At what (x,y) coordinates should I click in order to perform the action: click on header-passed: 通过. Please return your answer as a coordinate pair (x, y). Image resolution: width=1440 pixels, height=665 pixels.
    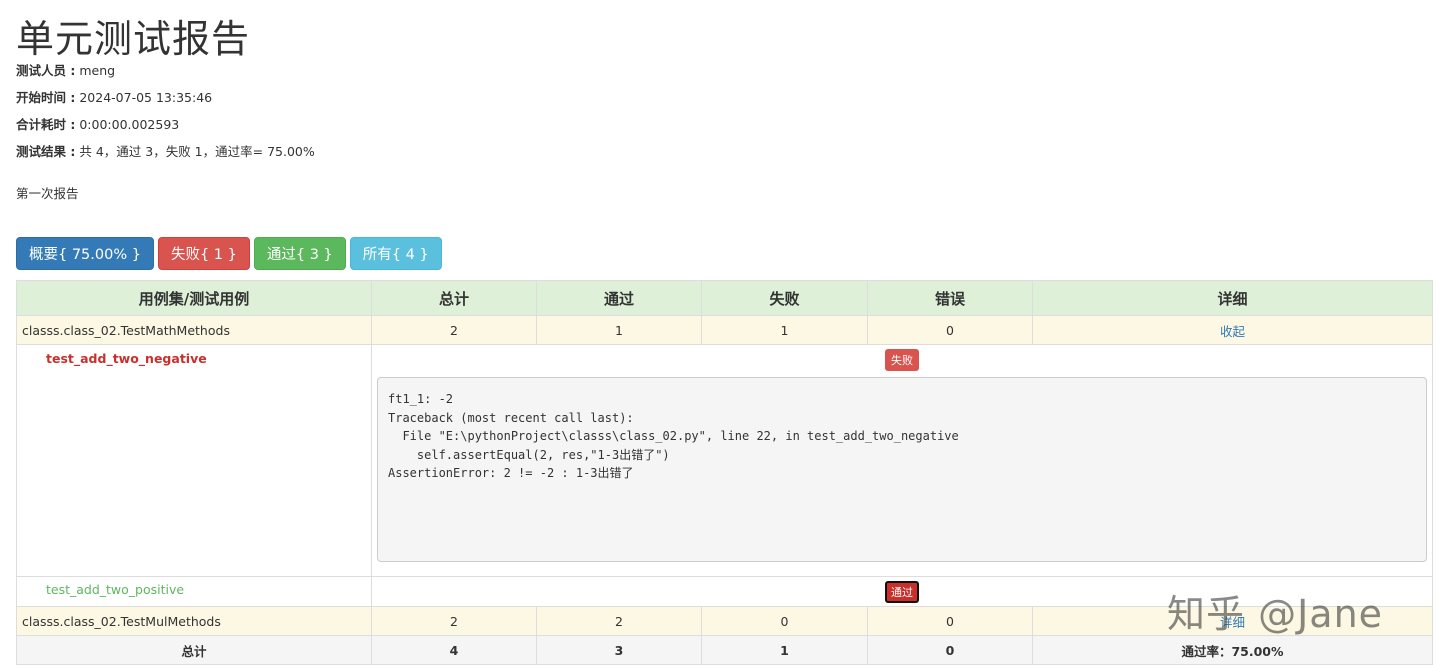
    Looking at the image, I should click on (619, 298).